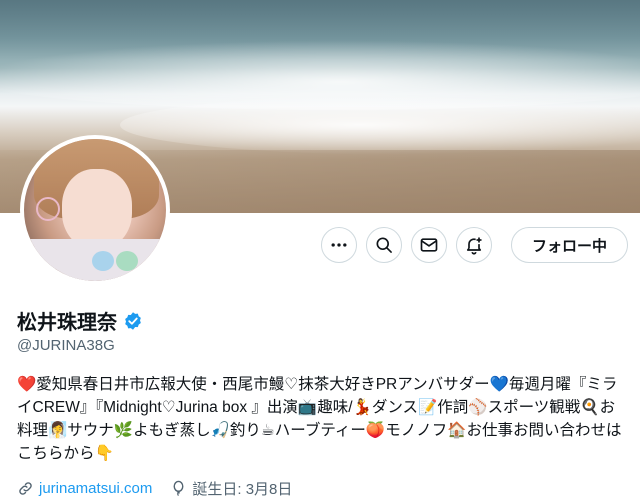 This screenshot has height=500, width=640. I want to click on profile-actions, so click(406, 245).